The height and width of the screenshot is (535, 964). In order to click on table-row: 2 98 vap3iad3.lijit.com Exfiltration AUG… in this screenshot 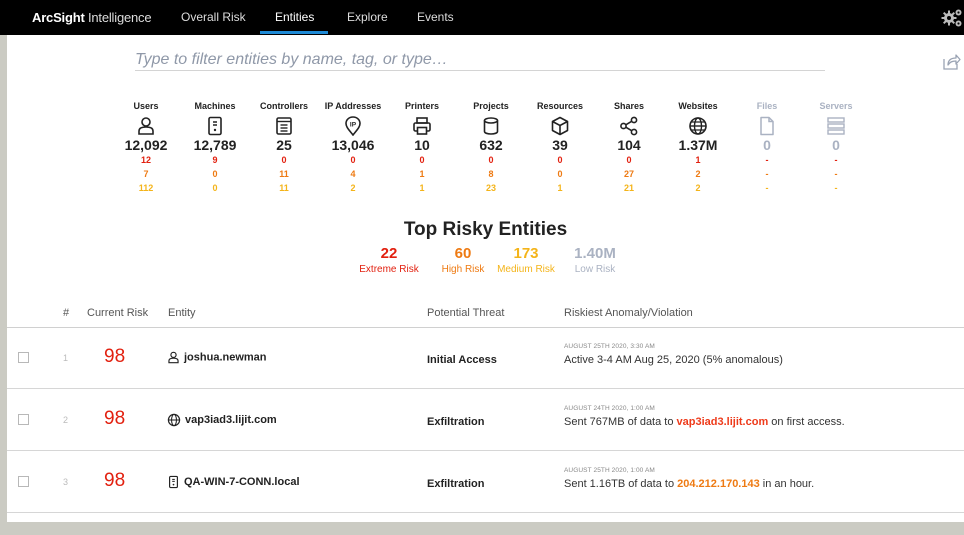, I will do `click(485, 420)`.